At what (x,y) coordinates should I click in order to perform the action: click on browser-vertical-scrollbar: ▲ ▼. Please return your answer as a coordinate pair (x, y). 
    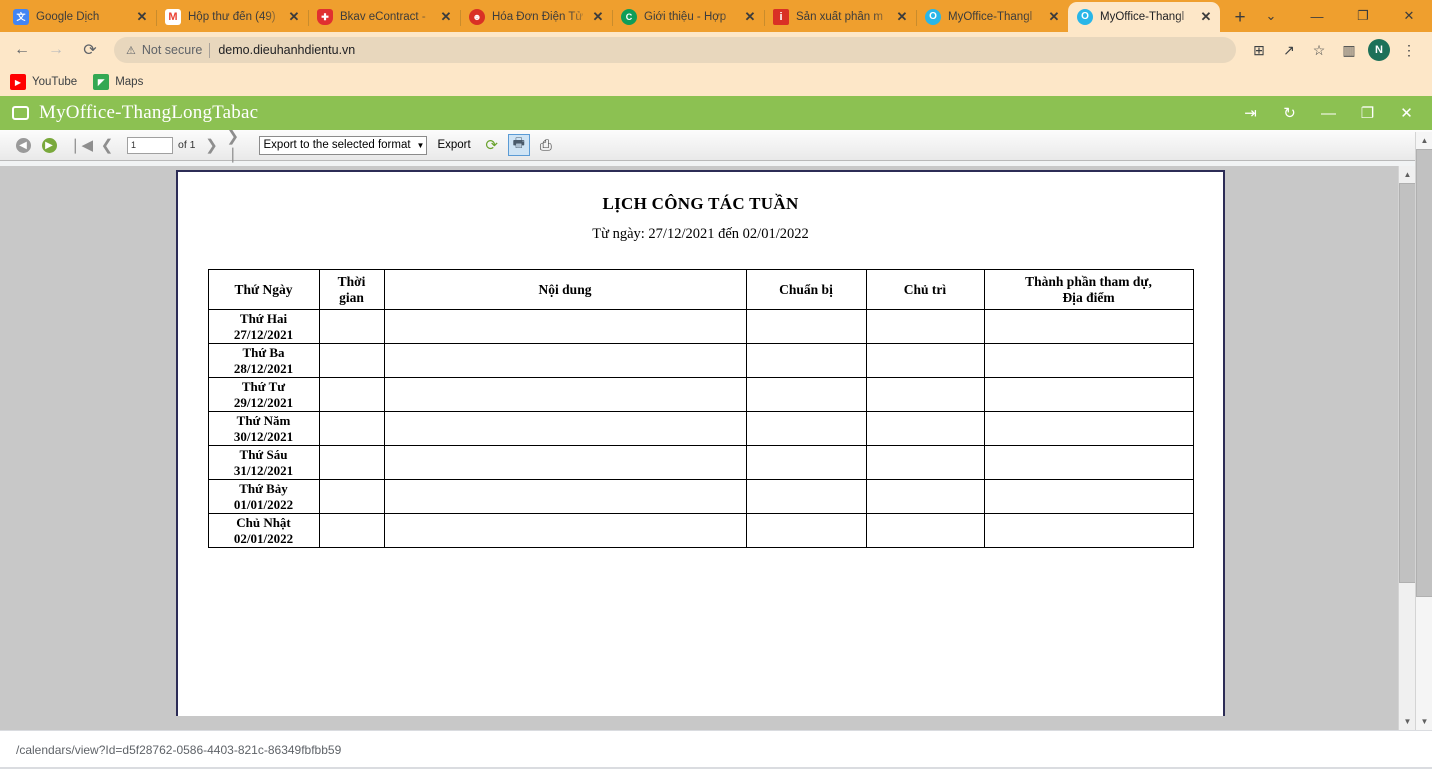
    Looking at the image, I should click on (1423, 431).